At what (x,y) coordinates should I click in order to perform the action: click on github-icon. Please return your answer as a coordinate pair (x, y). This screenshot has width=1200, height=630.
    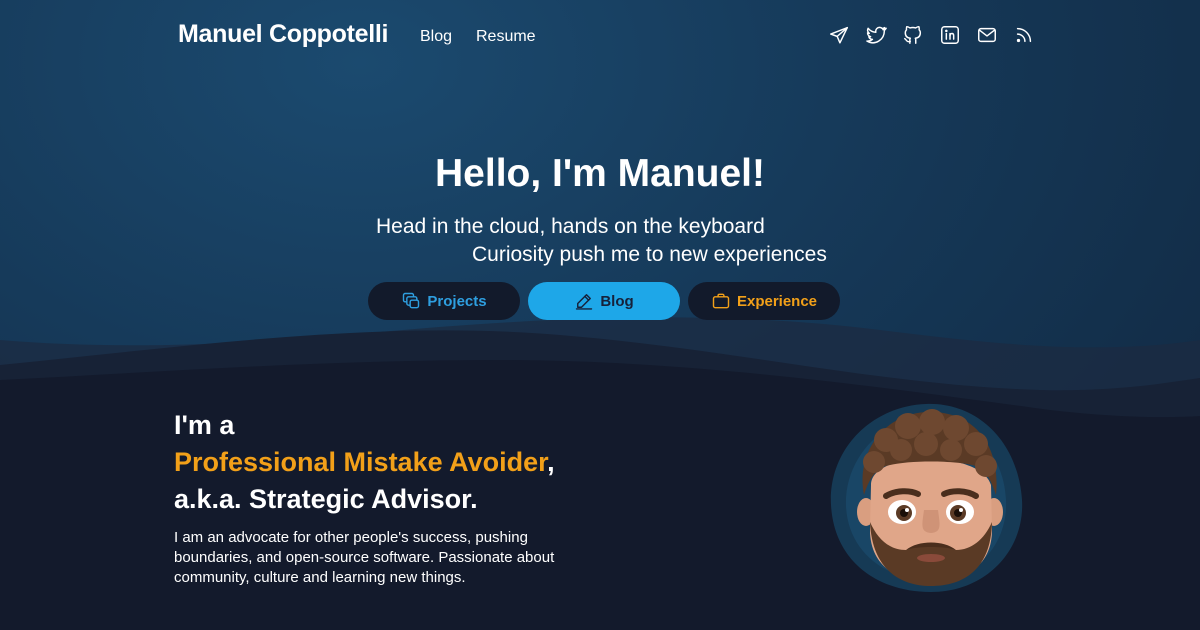
    Looking at the image, I should click on (913, 35).